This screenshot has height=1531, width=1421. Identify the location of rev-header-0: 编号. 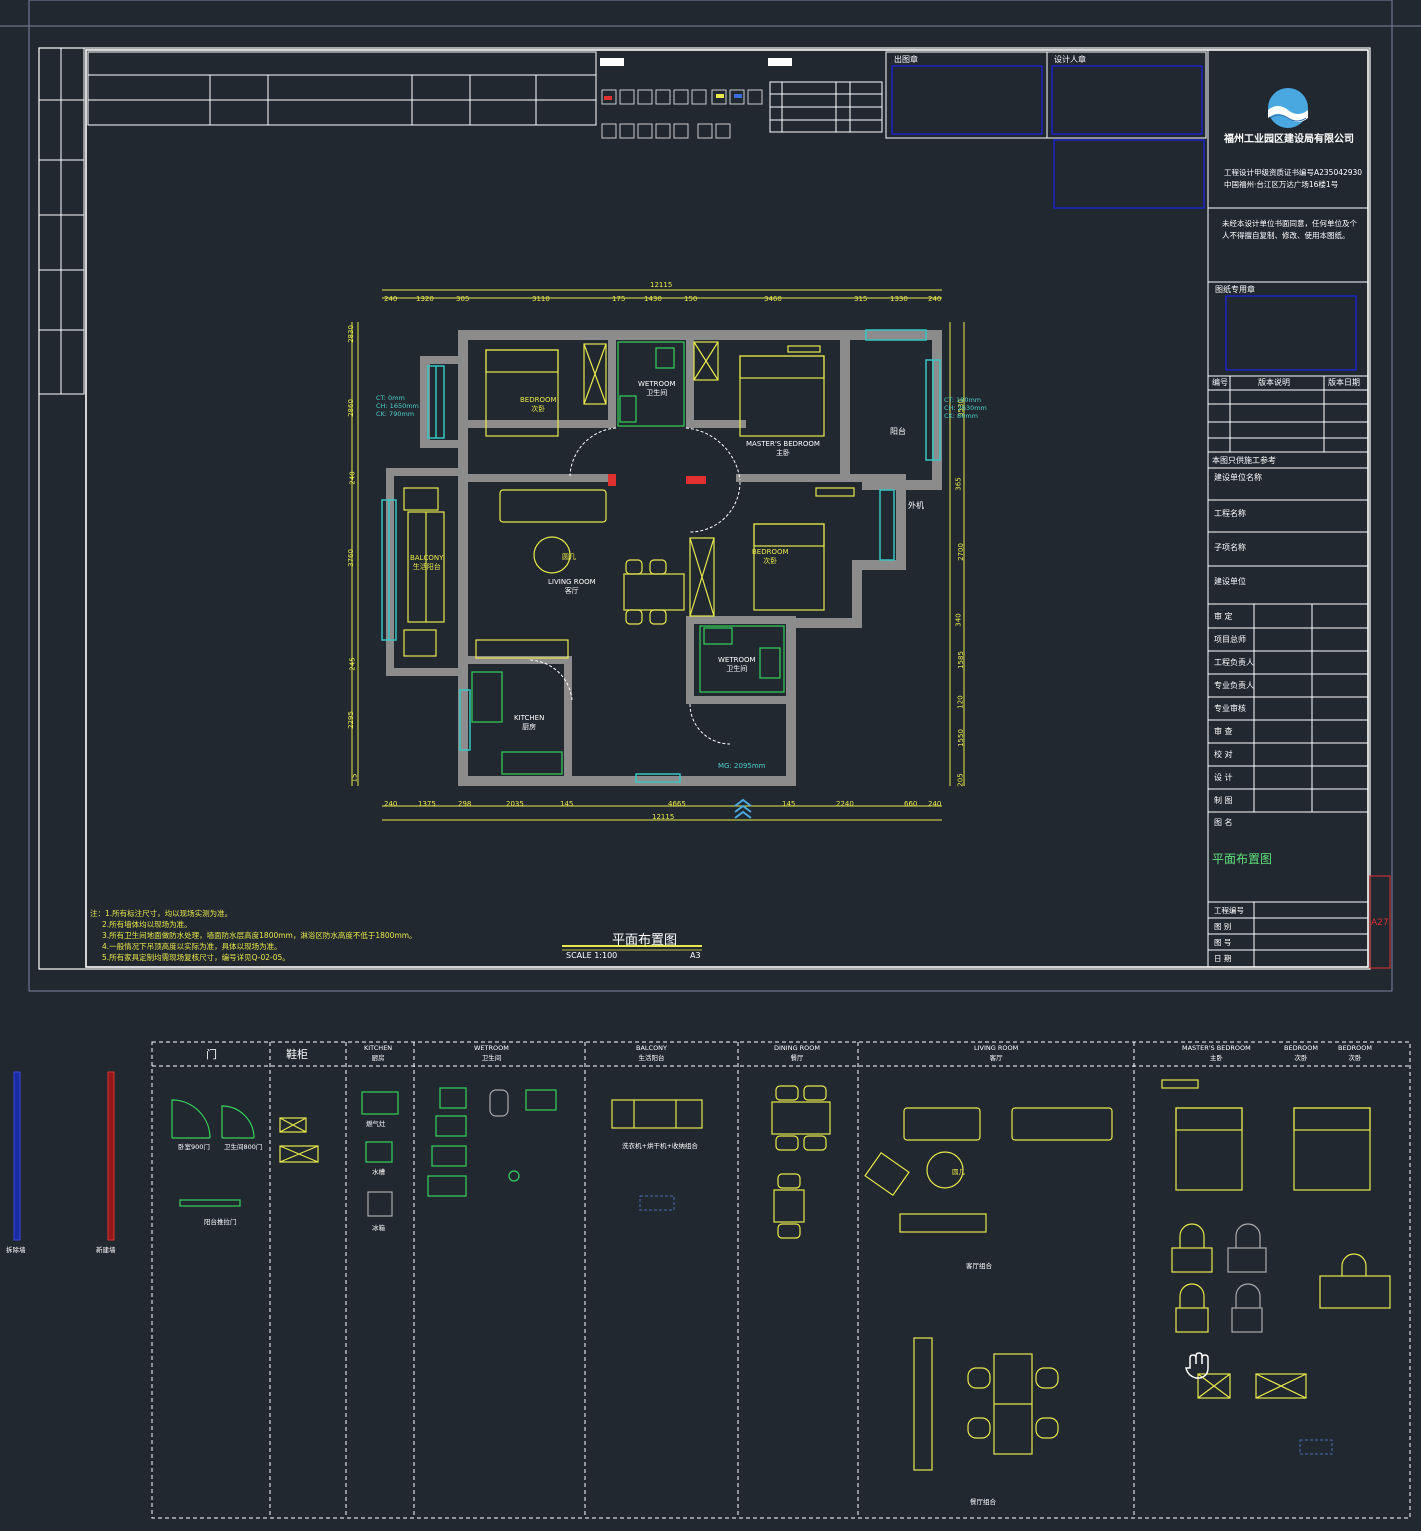
(1220, 382).